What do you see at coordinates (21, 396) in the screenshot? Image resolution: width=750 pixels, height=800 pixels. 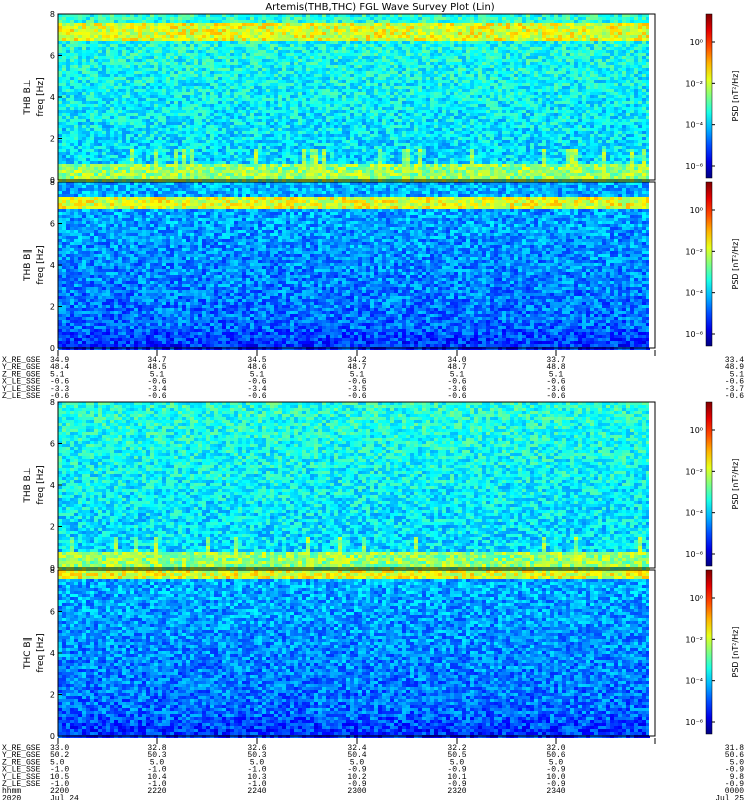 I see `ephemeris-row-label: Z_LE_SSE` at bounding box center [21, 396].